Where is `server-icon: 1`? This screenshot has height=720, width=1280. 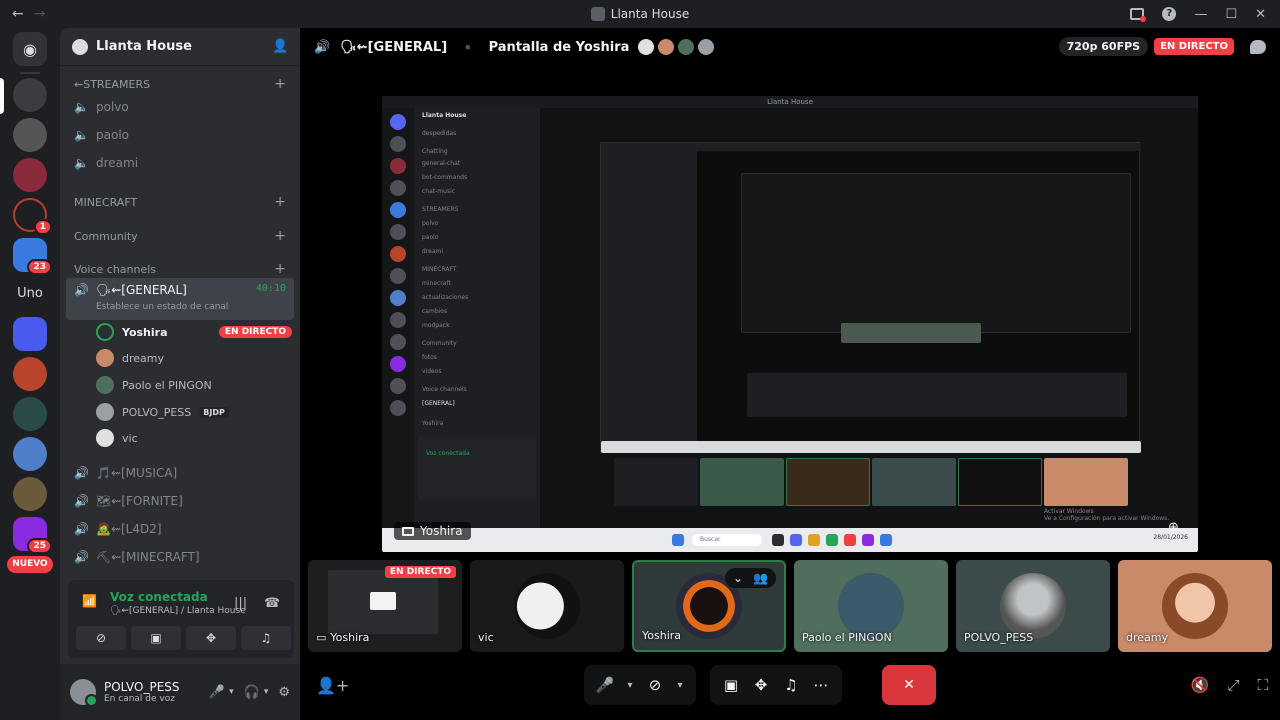
server-icon: 1 is located at coordinates (32, 216).